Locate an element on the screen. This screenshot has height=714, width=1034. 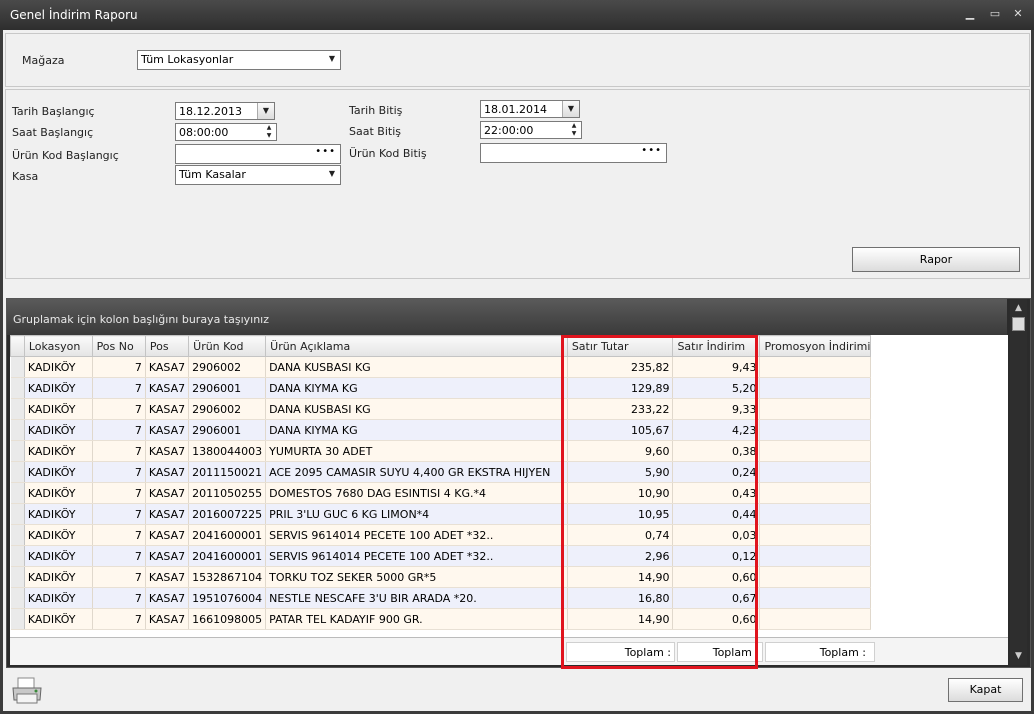
date-end-picker: 18.01.2014 ▼ is located at coordinates (530, 109).